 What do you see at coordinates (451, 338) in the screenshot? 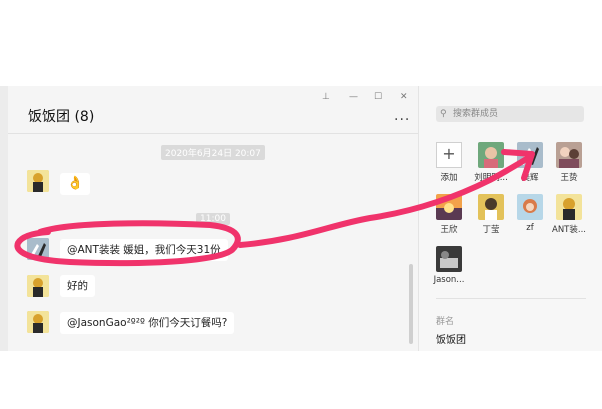
I see `group-name-value: 饭饭团` at bounding box center [451, 338].